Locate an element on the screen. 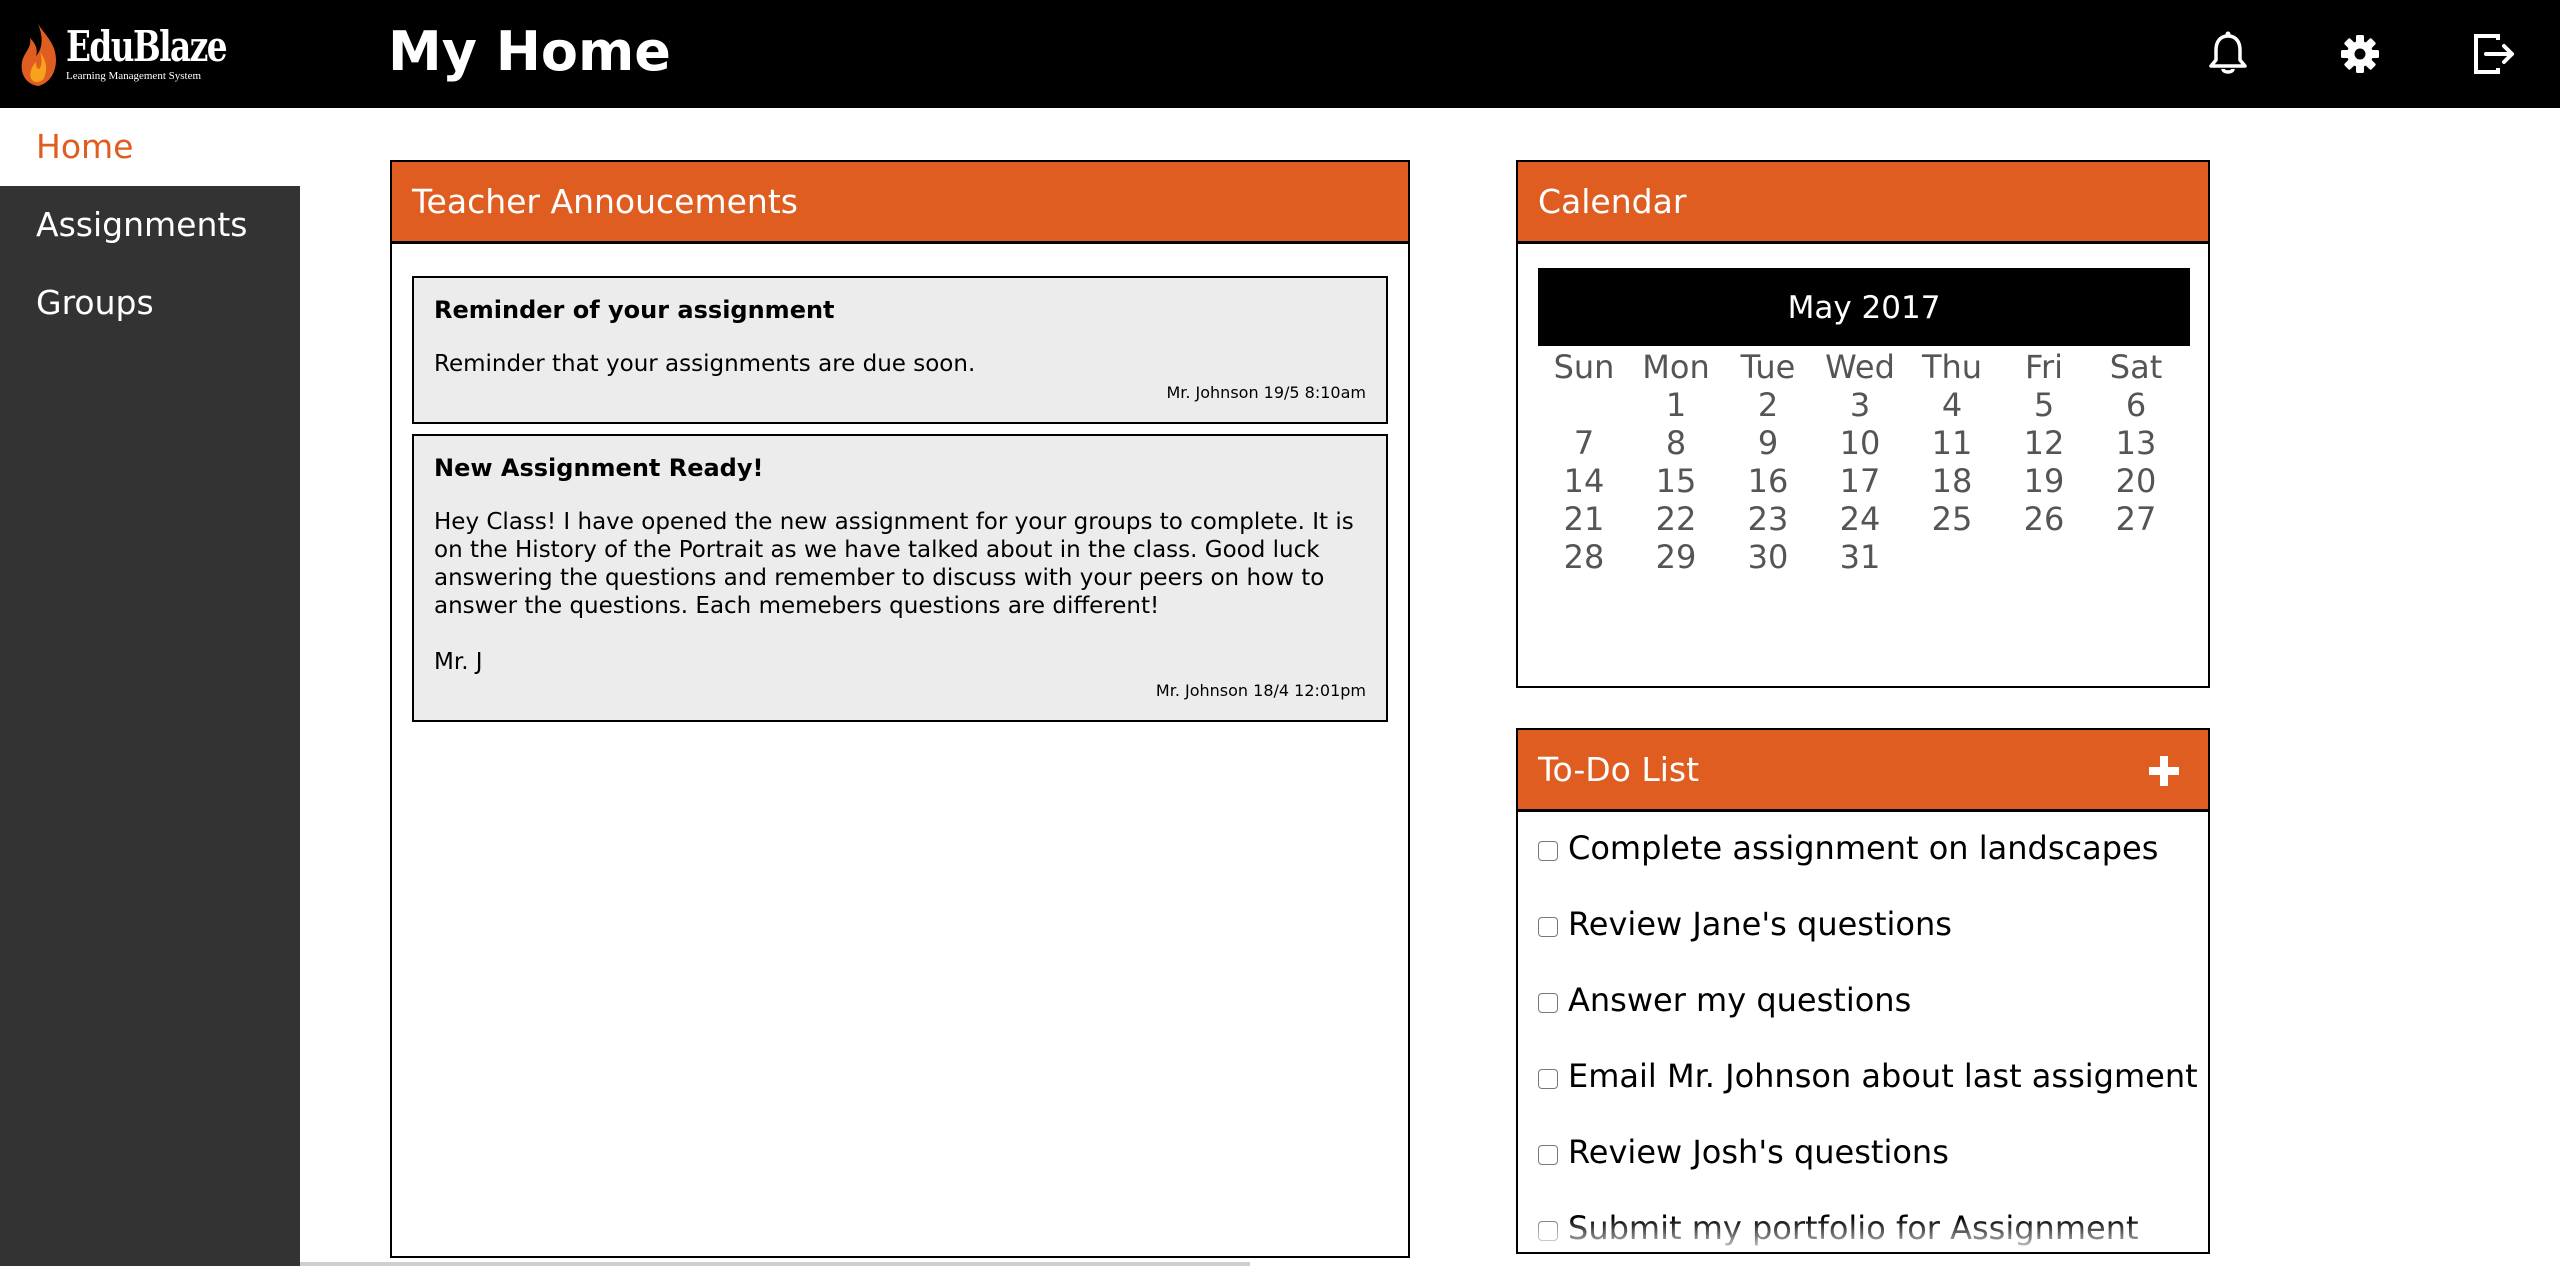 This screenshot has height=1266, width=2560. calendar-day: 21 is located at coordinates (1584, 519).